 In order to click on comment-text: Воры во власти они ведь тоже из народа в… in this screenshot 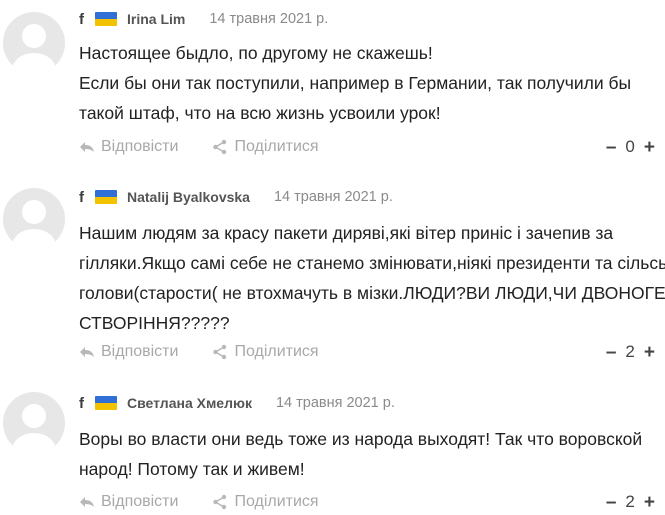, I will do `click(361, 454)`.